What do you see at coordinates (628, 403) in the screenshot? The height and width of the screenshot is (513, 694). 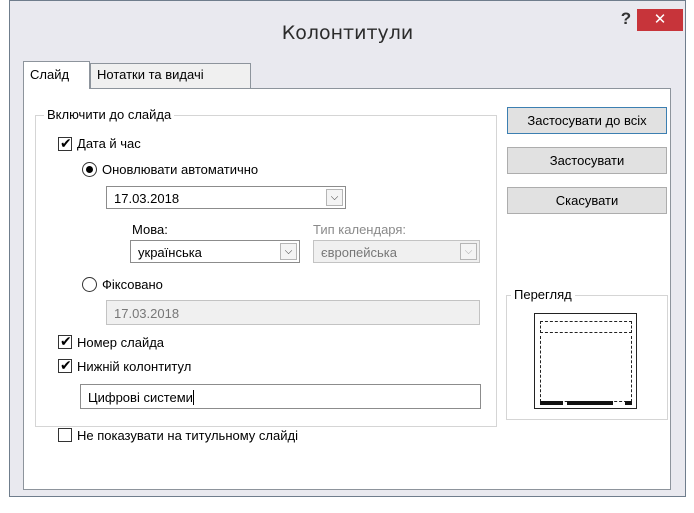 I see `preview-number-placeholder` at bounding box center [628, 403].